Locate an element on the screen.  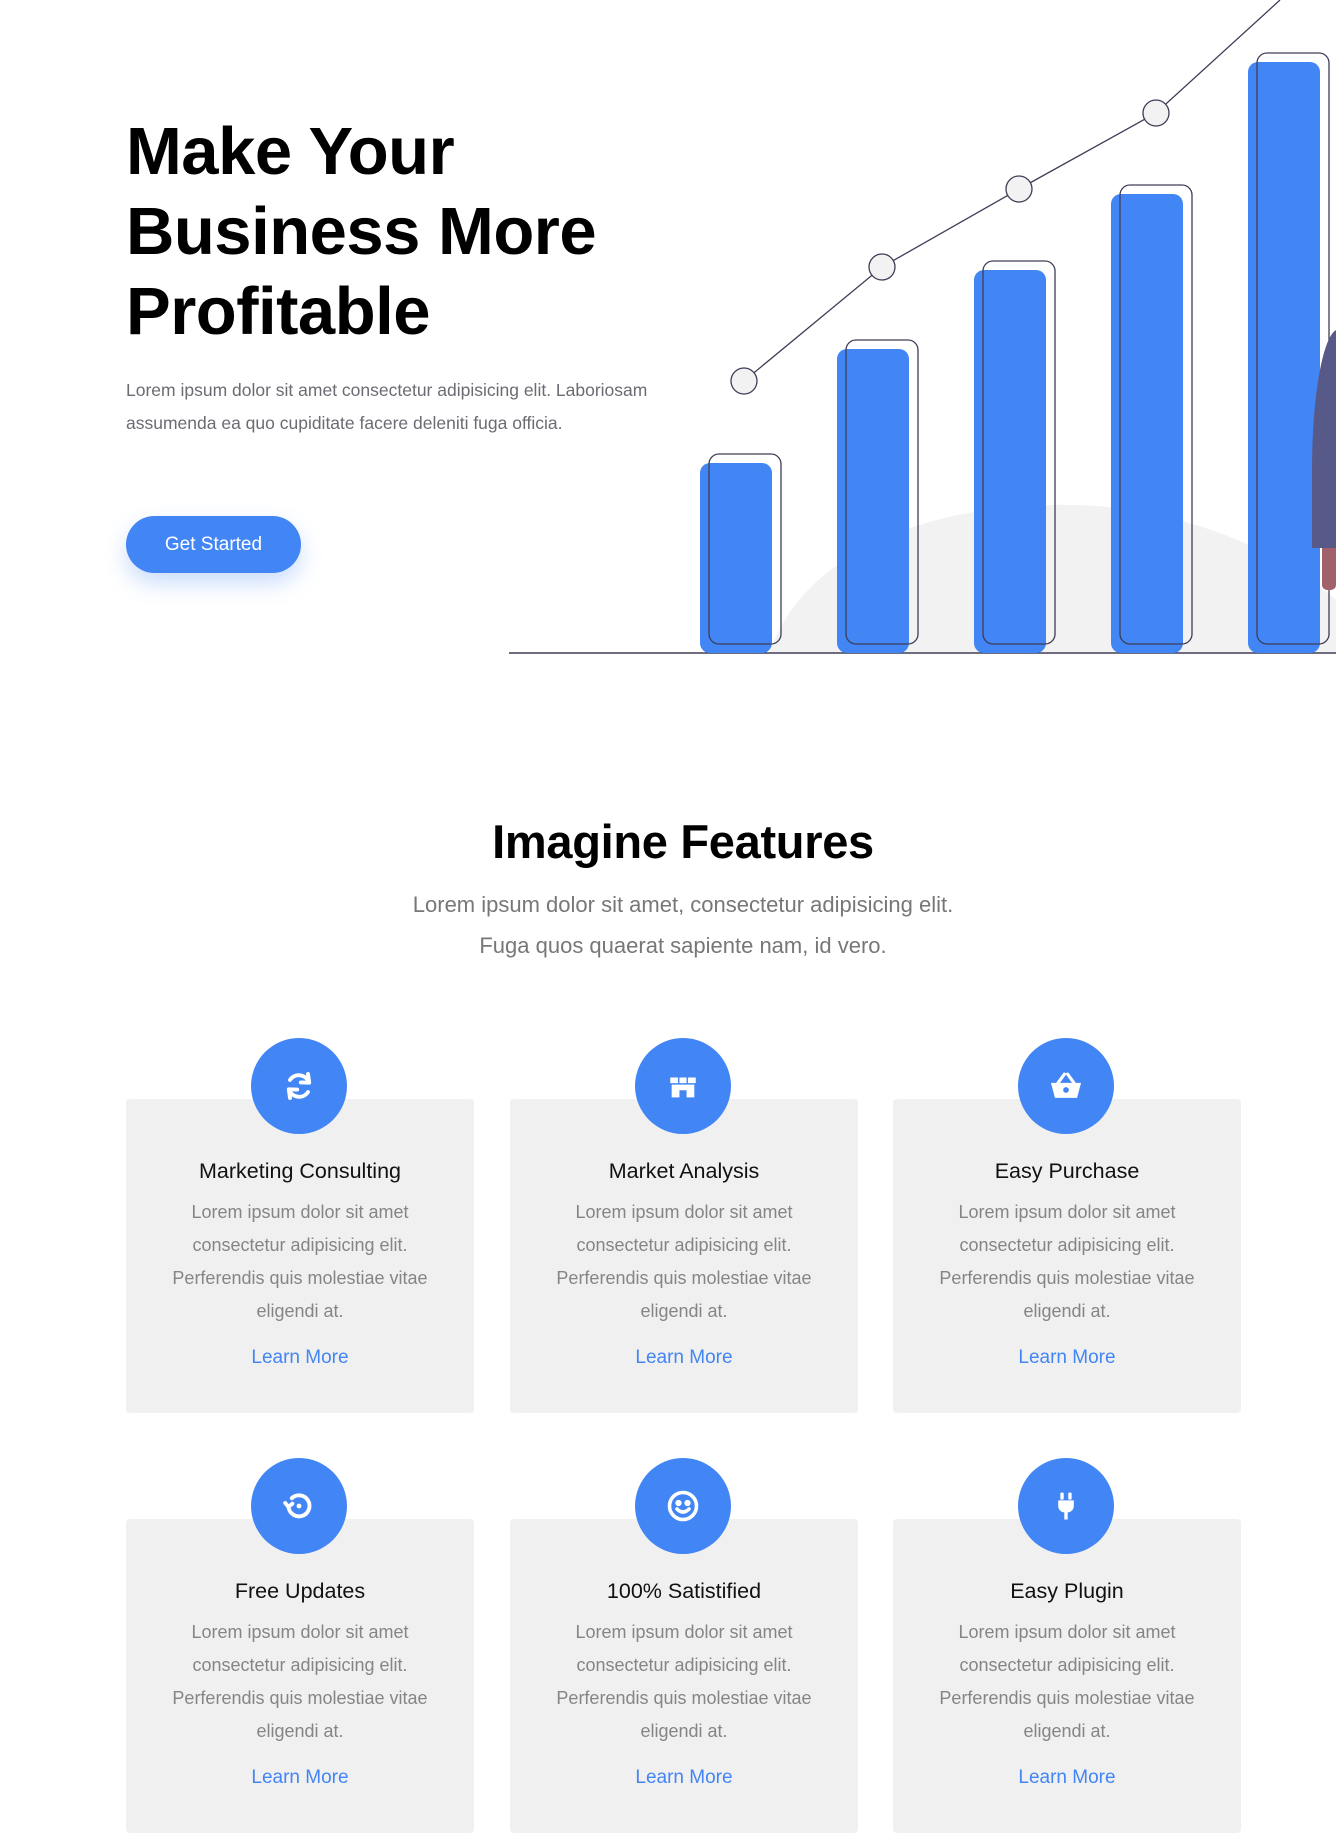
get-started-button: Get Started is located at coordinates (213, 544).